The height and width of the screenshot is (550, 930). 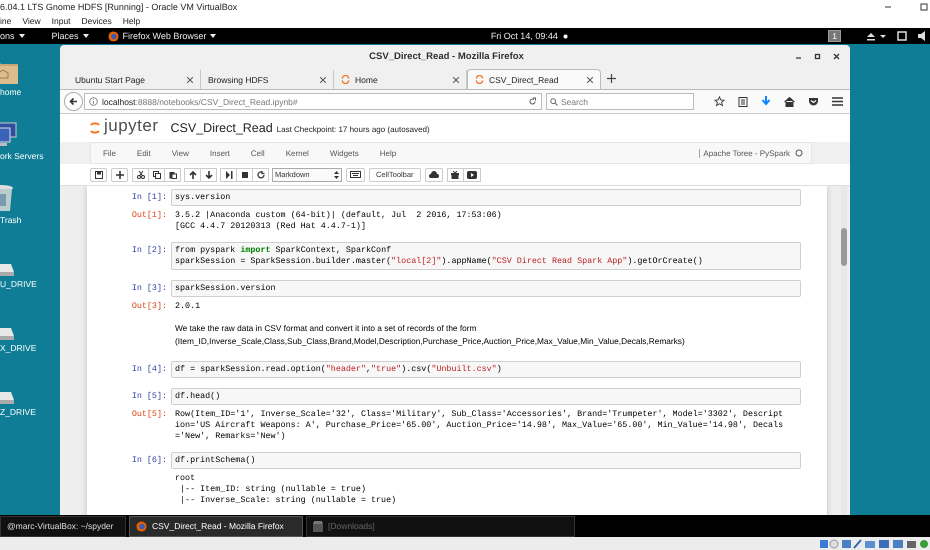 What do you see at coordinates (98, 175) in the screenshot?
I see `save-button` at bounding box center [98, 175].